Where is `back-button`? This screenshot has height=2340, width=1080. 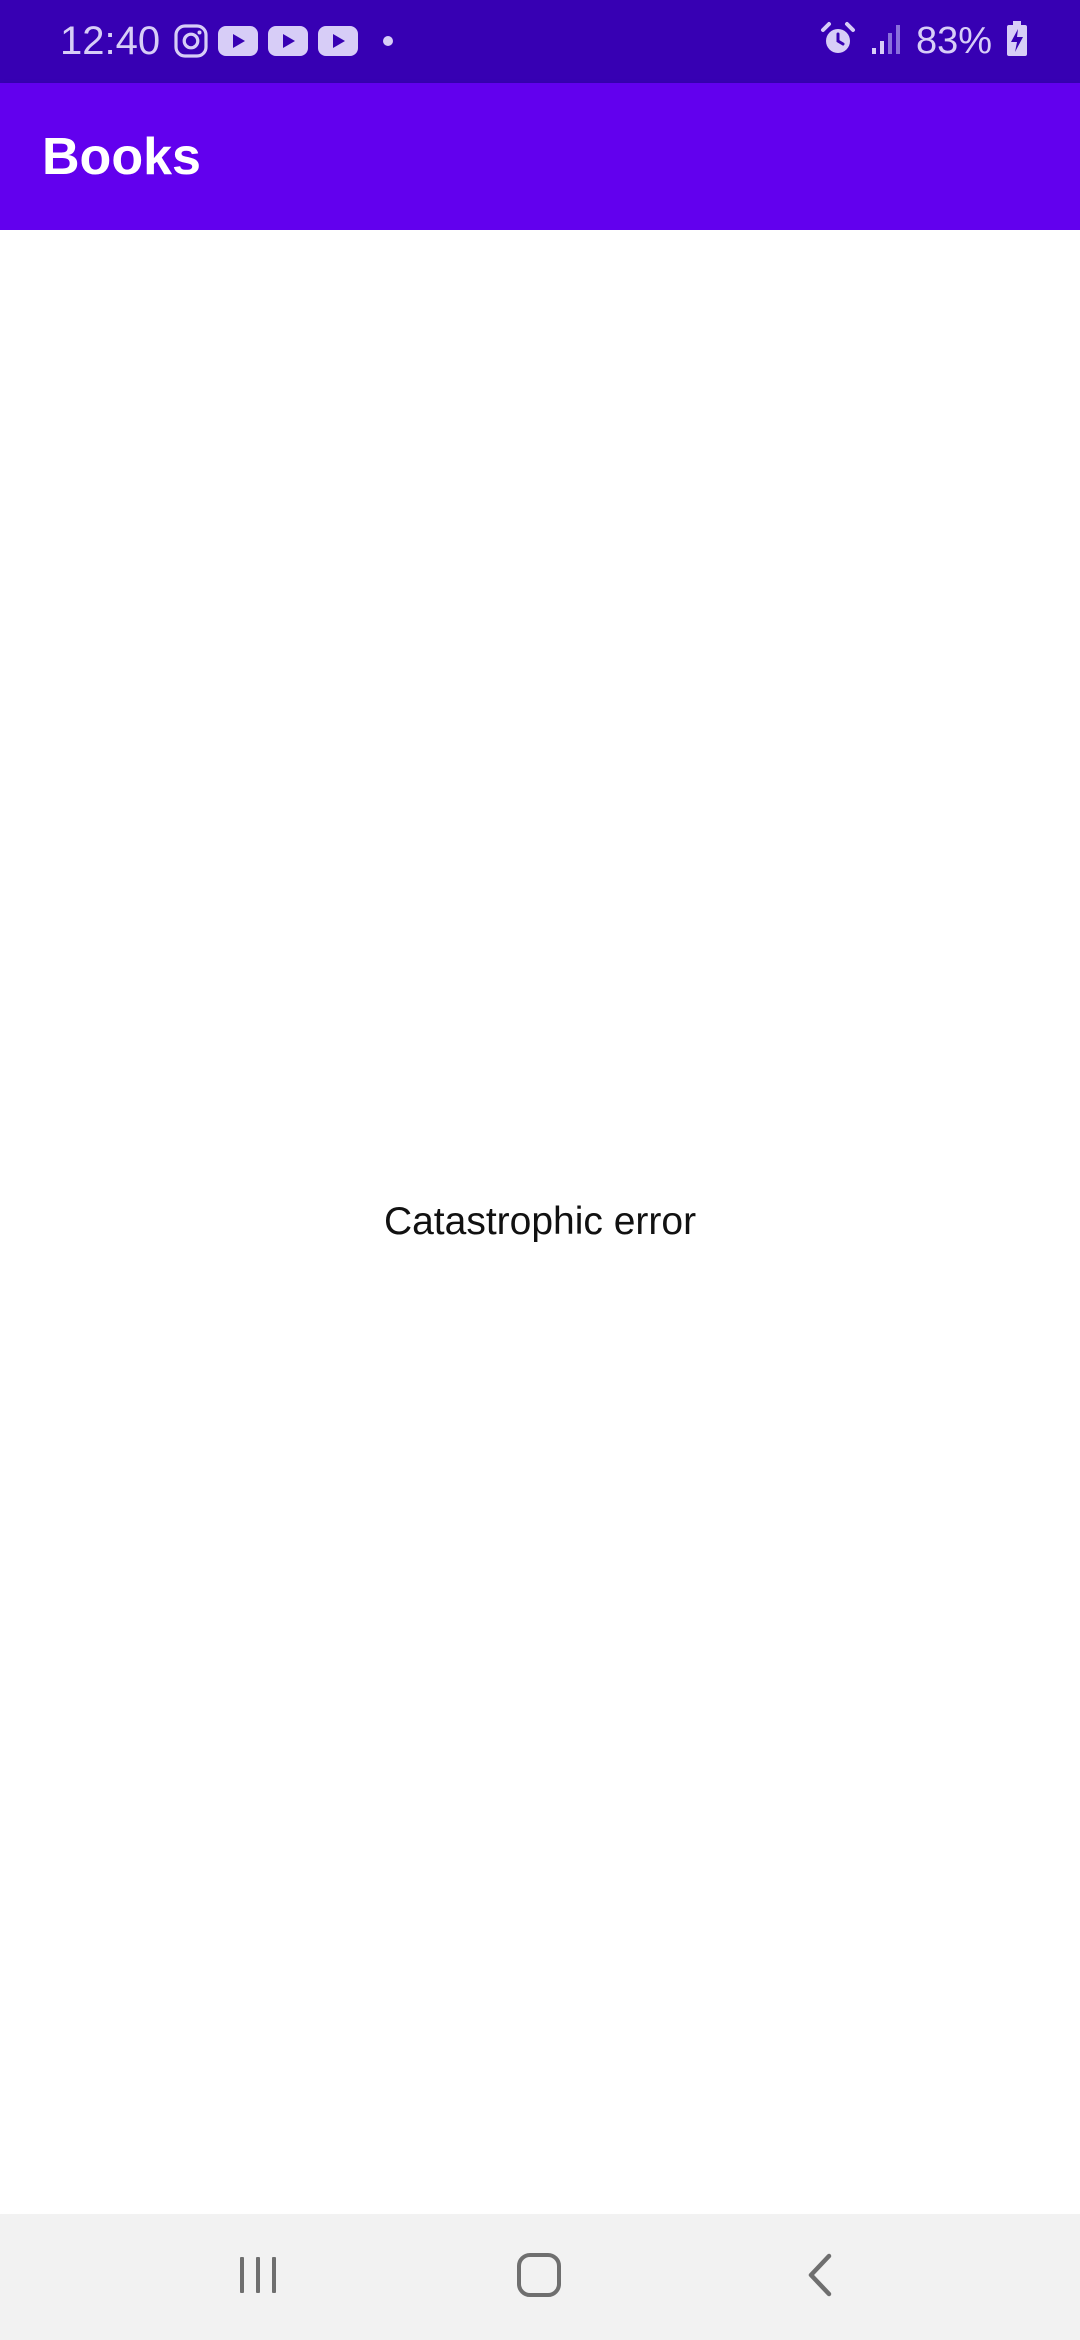 back-button is located at coordinates (820, 2277).